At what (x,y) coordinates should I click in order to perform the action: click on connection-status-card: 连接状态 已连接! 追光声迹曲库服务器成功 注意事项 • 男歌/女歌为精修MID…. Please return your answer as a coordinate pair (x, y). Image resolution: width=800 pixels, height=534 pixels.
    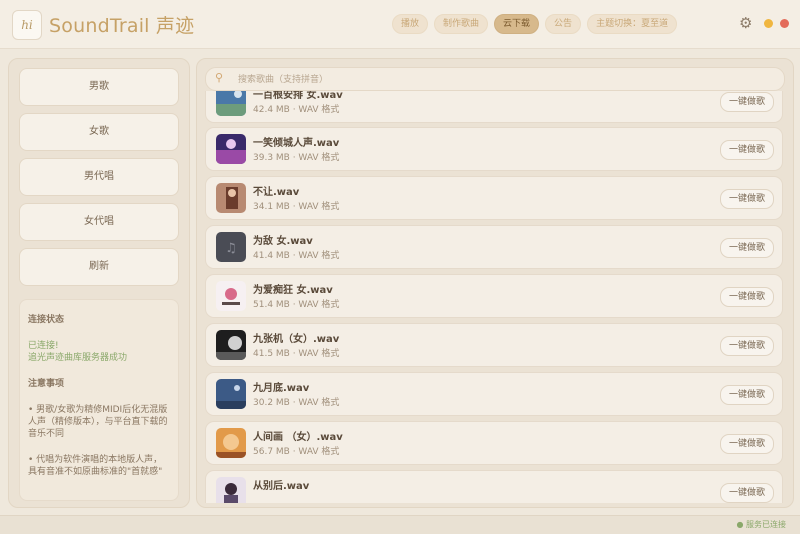
    Looking at the image, I should click on (99, 400).